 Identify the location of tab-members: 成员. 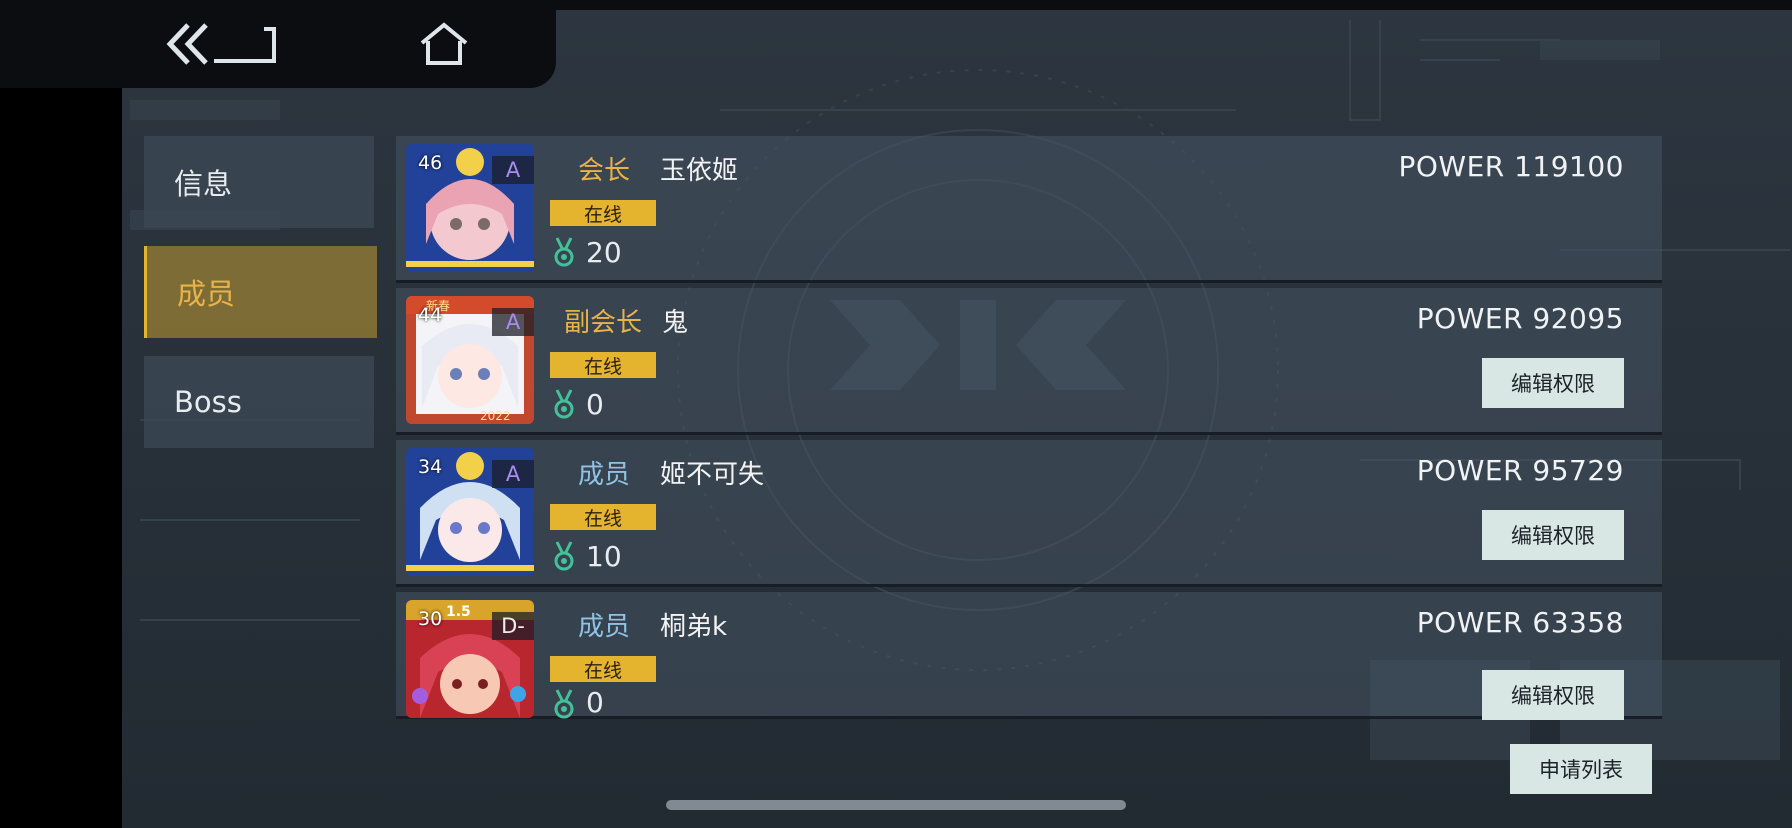
(260, 292).